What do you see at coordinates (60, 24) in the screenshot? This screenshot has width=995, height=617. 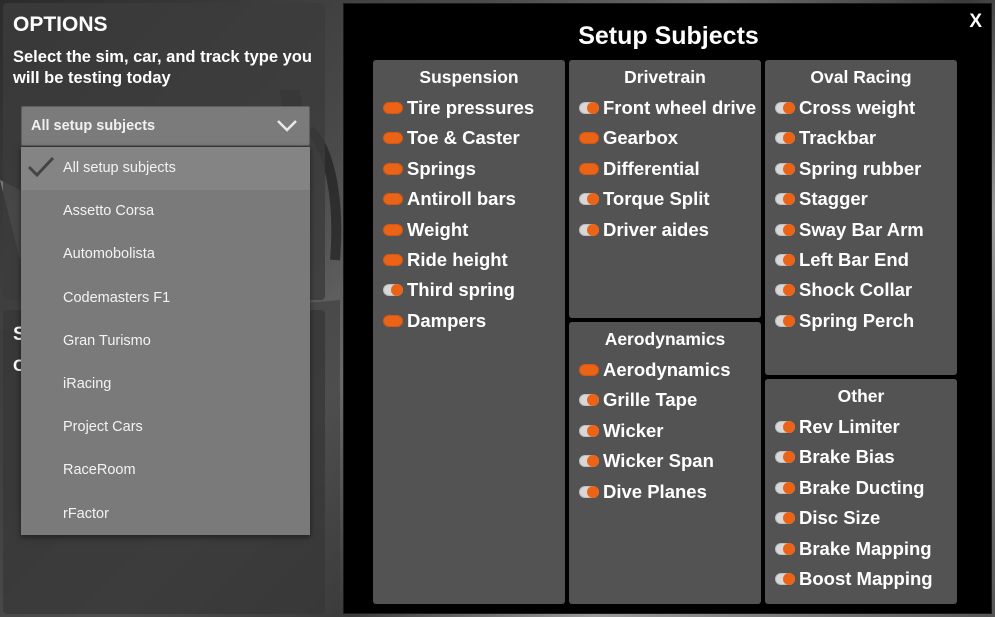 I see `options-title: OPTIONS` at bounding box center [60, 24].